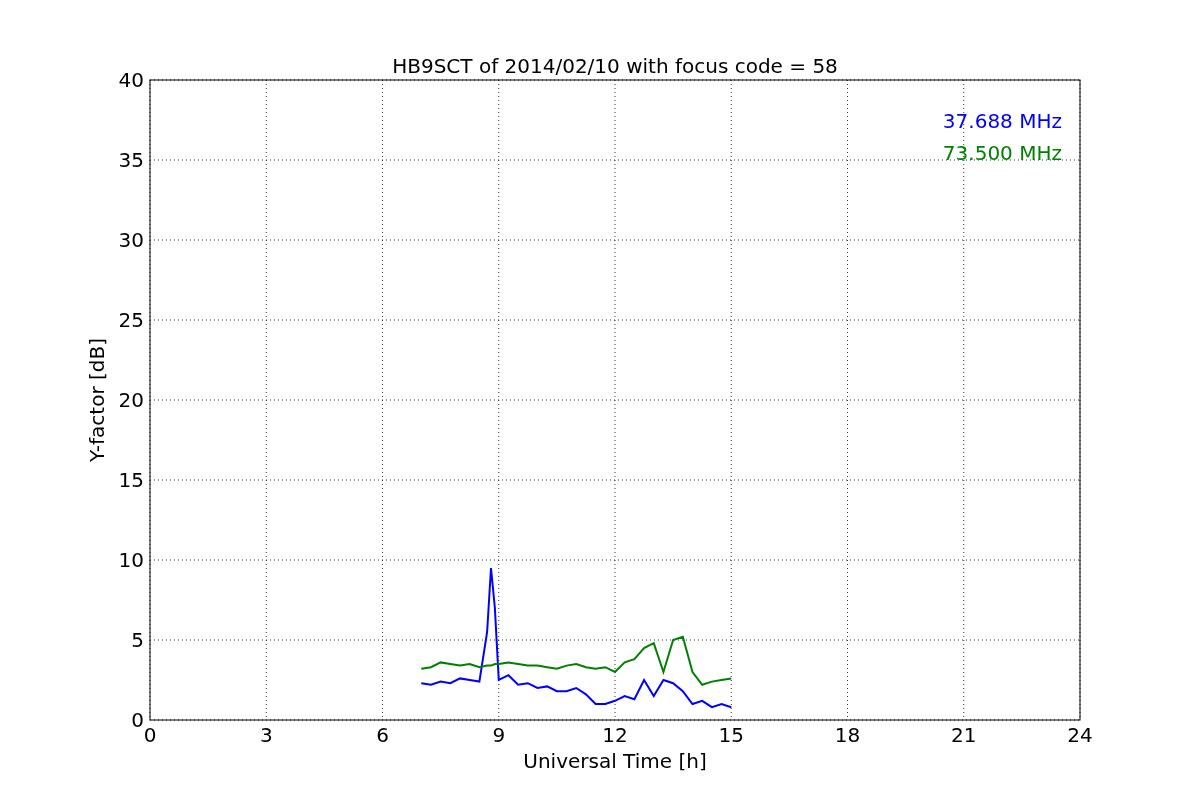  I want to click on tick-label: 3, so click(266, 735).